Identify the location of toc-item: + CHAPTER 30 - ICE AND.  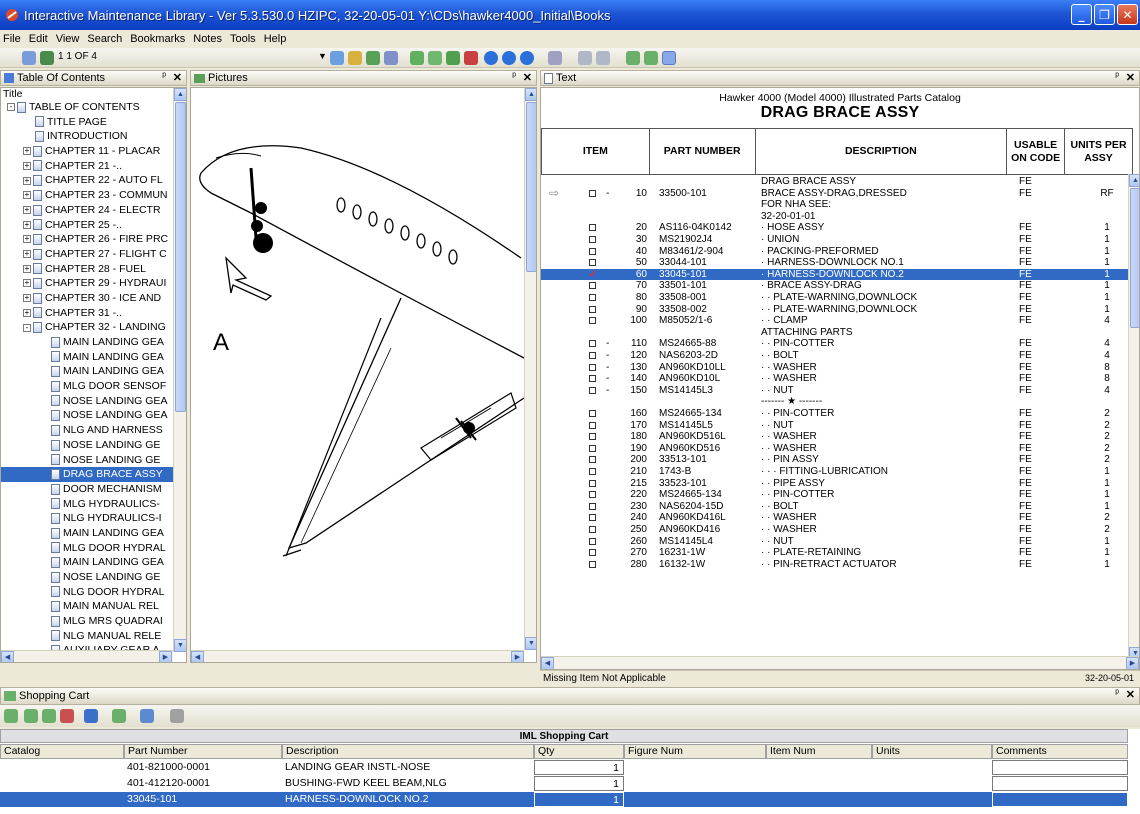
(93, 298).